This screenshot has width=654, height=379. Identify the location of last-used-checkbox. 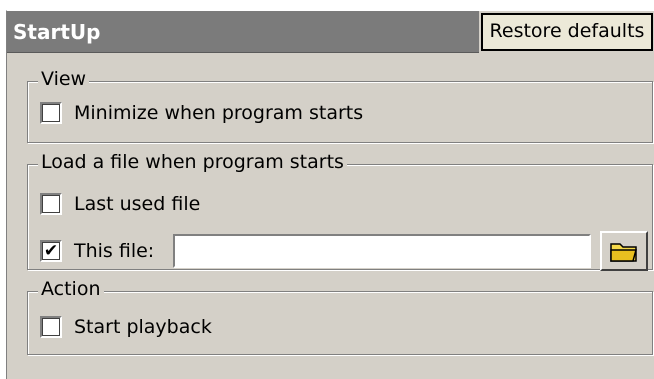
(51, 204).